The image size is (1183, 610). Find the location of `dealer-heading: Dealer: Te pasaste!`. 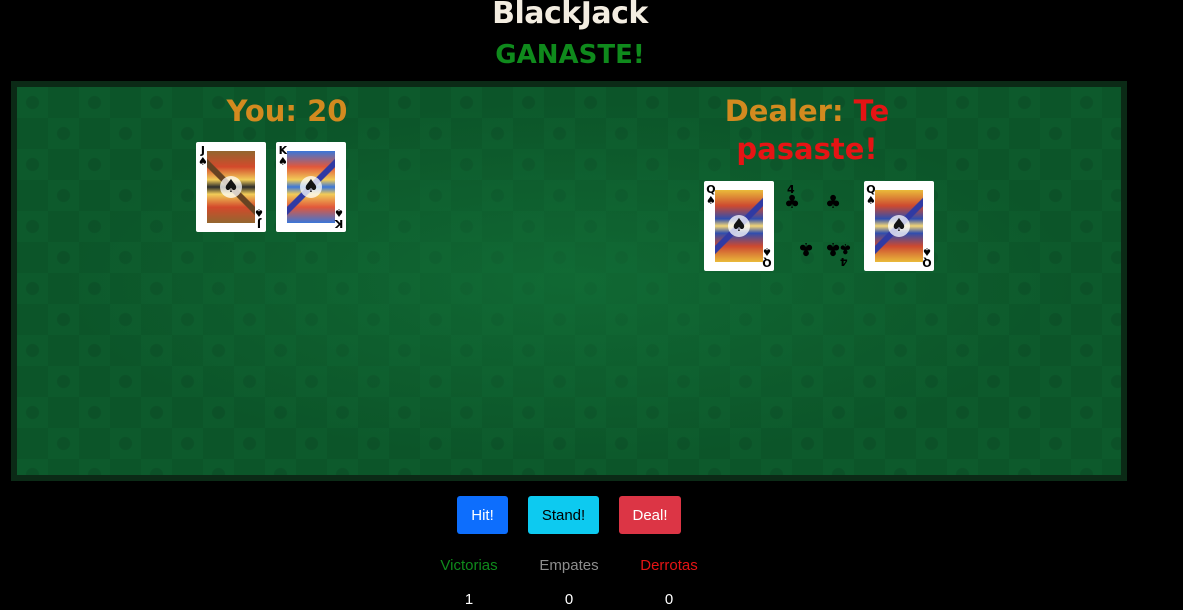

dealer-heading: Dealer: Te pasaste! is located at coordinates (807, 130).